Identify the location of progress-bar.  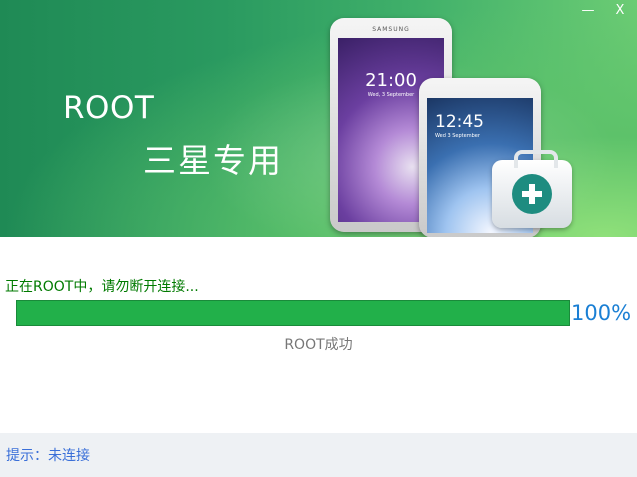
(293, 313).